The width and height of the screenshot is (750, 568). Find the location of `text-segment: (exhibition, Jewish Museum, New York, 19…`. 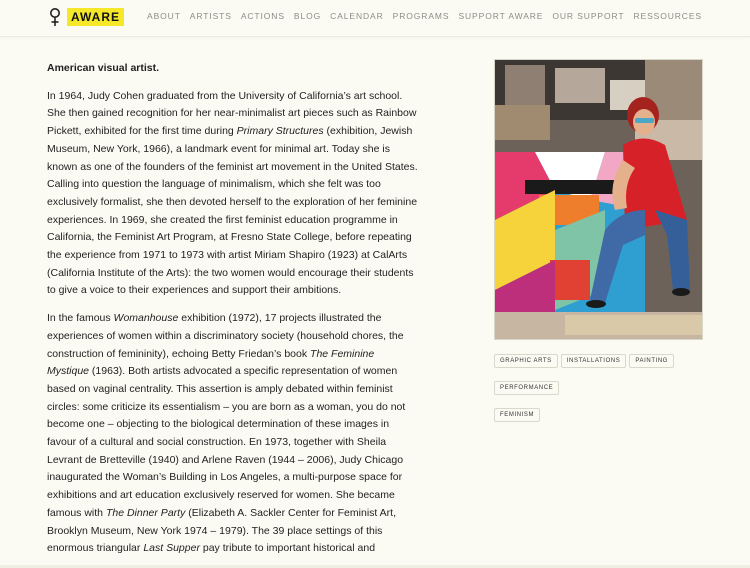

text-segment: (exhibition, Jewish Museum, New York, 19… is located at coordinates (232, 211).